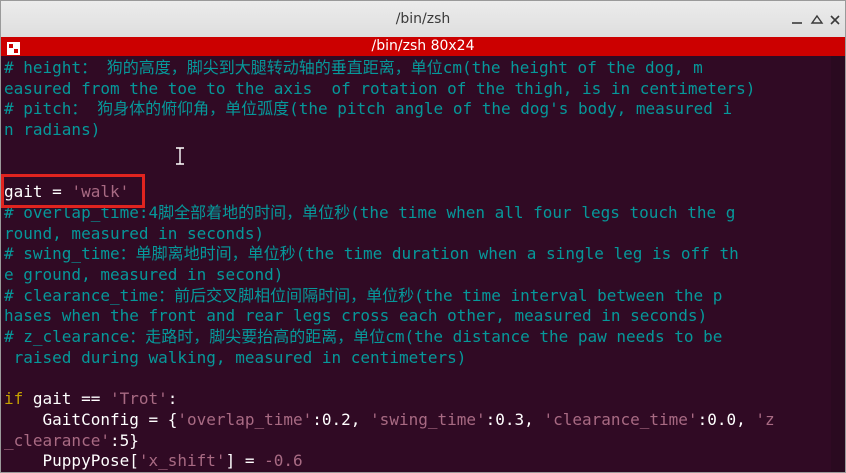  Describe the element at coordinates (838, 264) in the screenshot. I see `terminal-scrollbar` at that location.